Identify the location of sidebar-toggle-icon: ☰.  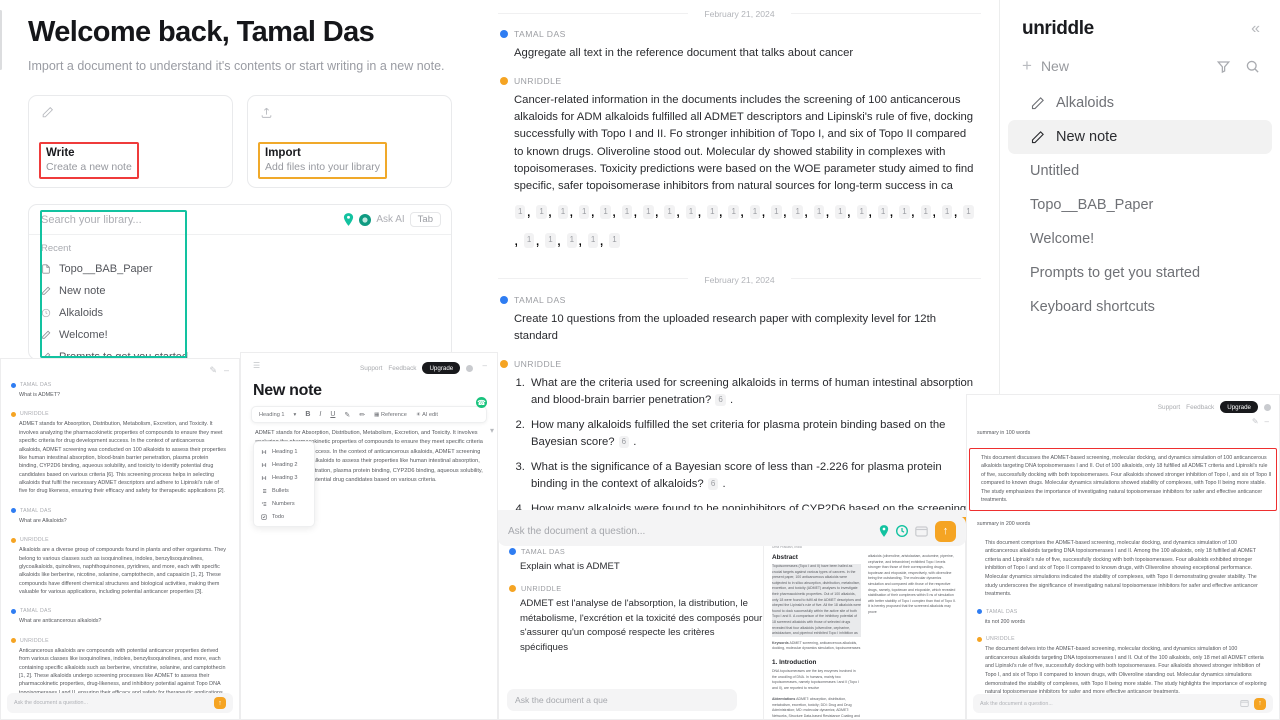
(256, 365).